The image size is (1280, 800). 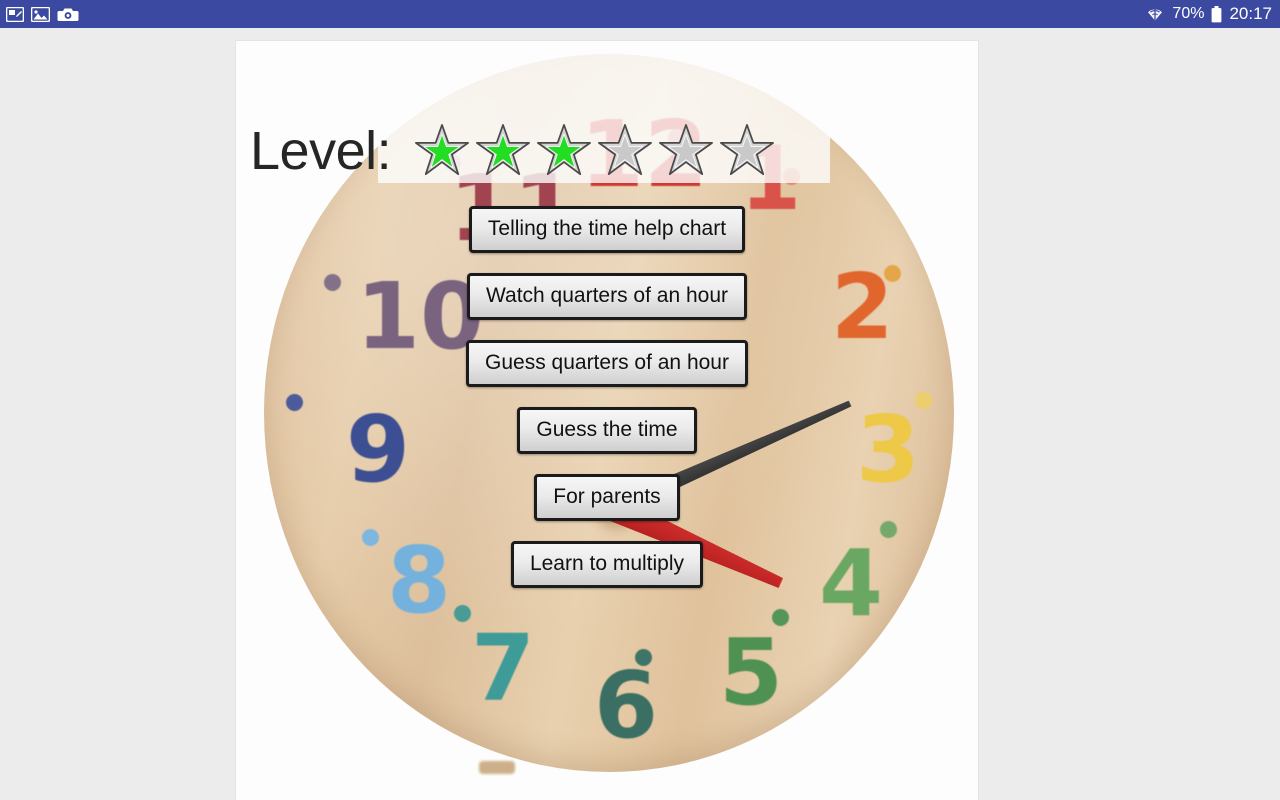 I want to click on guess-the-time-button: Guess the time, so click(x=607, y=430).